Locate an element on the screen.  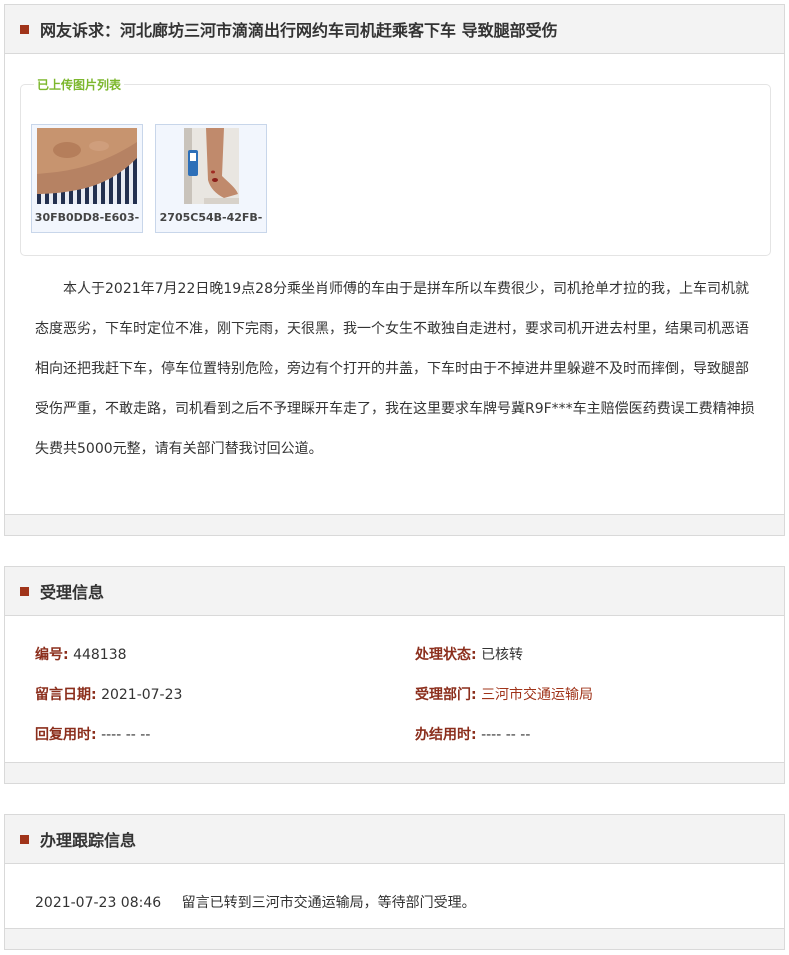
number-value: 448138 is located at coordinates (100, 655).